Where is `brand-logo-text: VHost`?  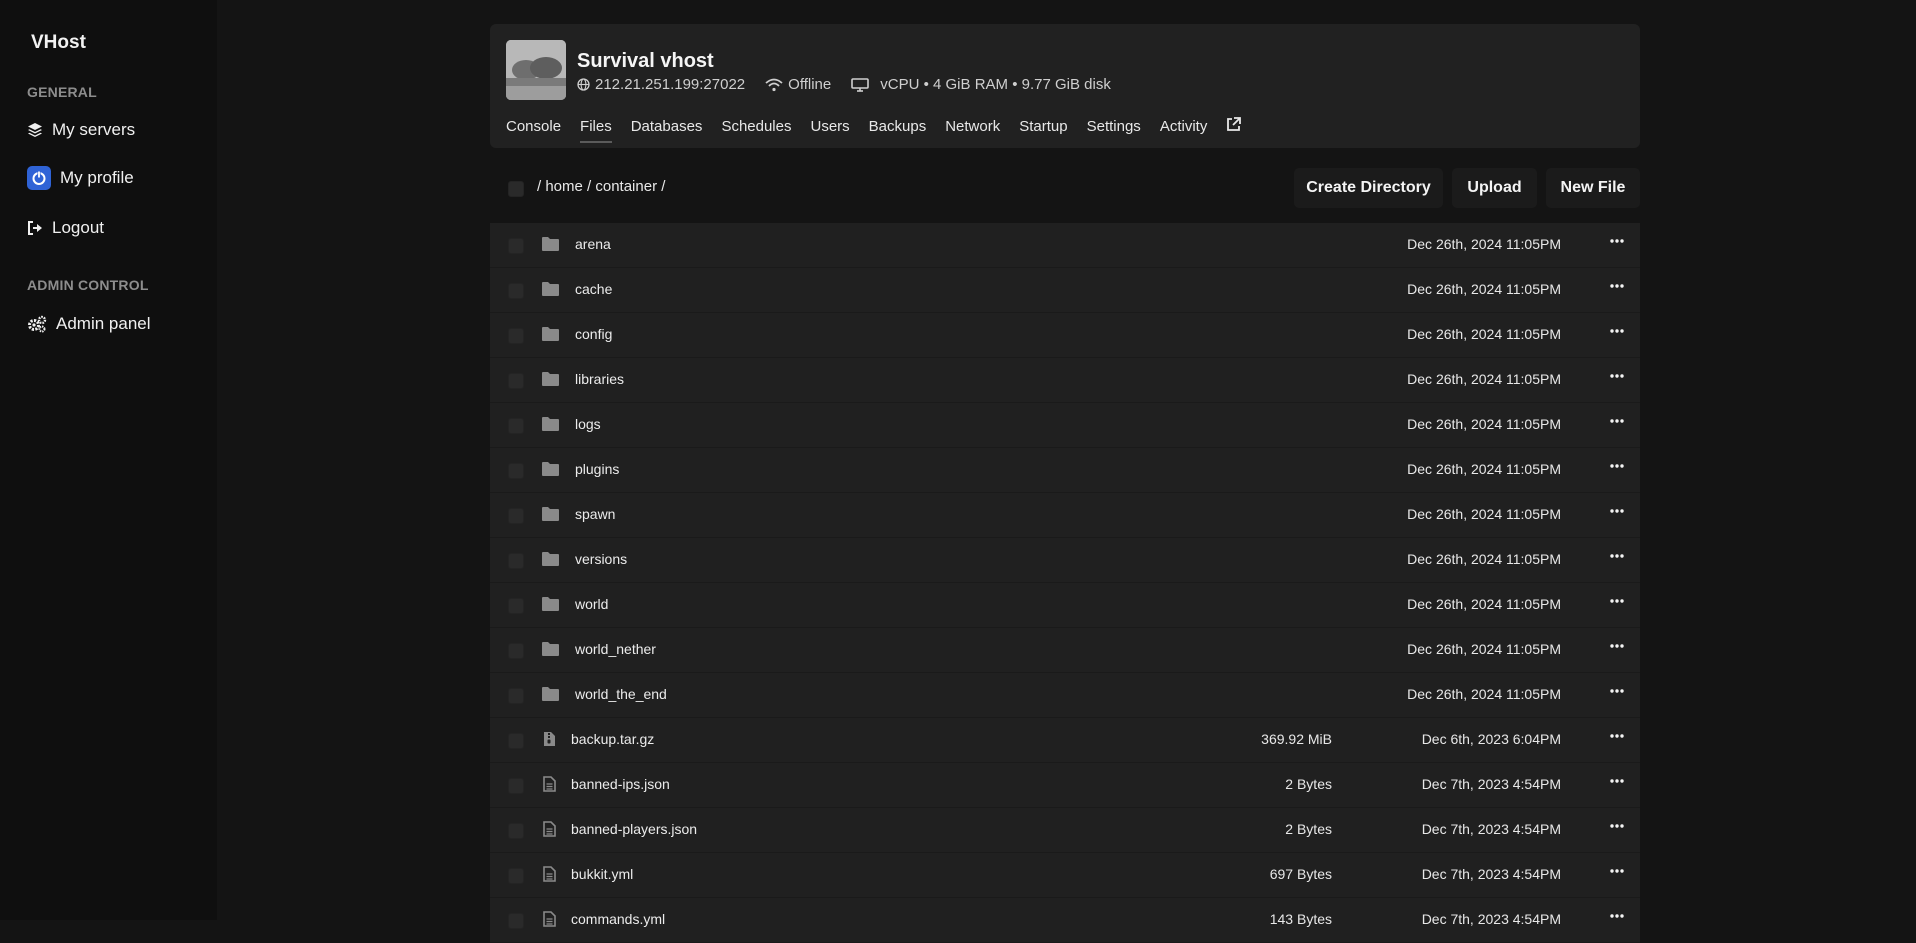
brand-logo-text: VHost is located at coordinates (58, 43).